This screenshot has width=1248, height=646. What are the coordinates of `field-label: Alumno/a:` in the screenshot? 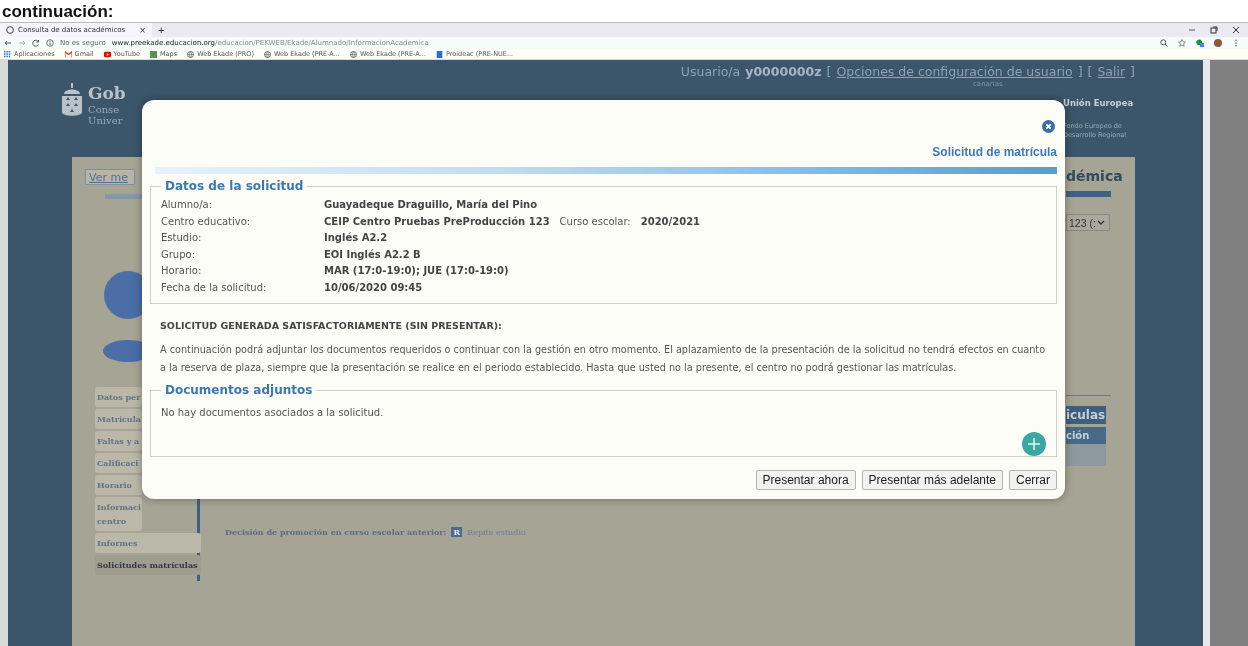 It's located at (187, 205).